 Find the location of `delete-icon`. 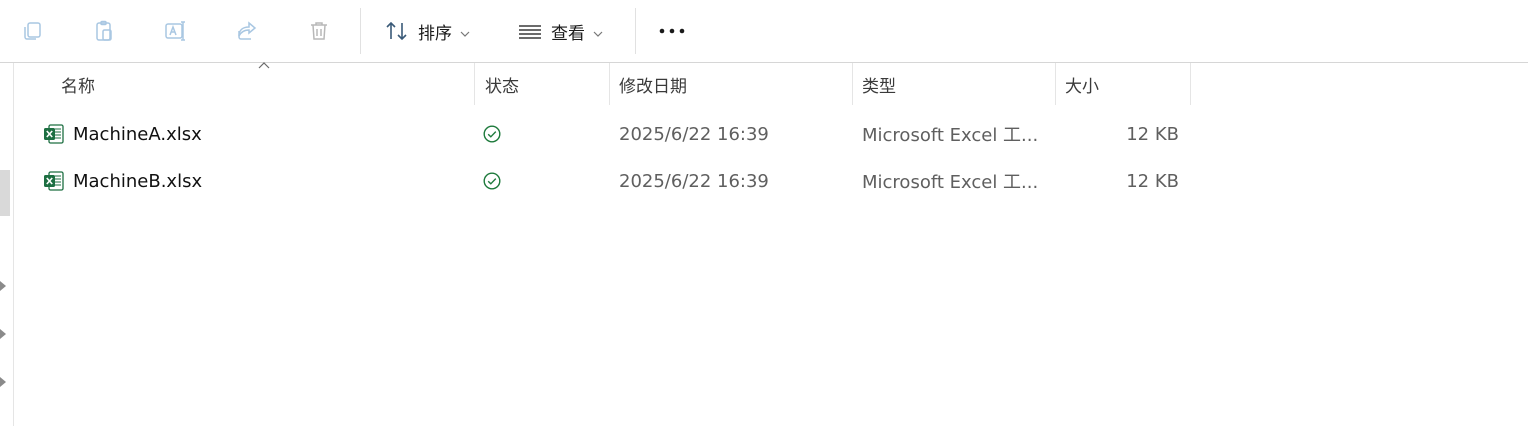

delete-icon is located at coordinates (319, 31).